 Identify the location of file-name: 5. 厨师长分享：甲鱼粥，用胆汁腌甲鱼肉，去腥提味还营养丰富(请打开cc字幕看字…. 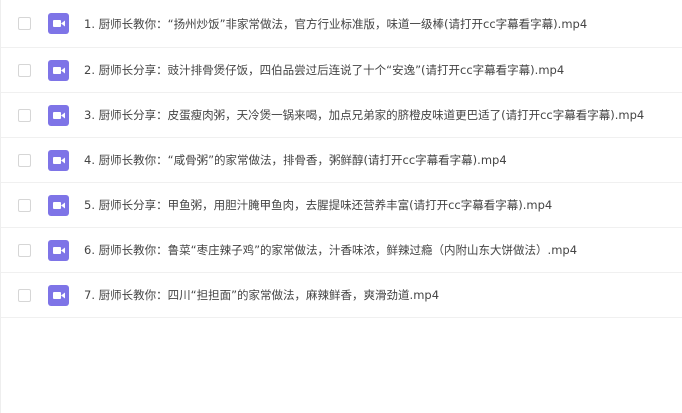
(379, 205).